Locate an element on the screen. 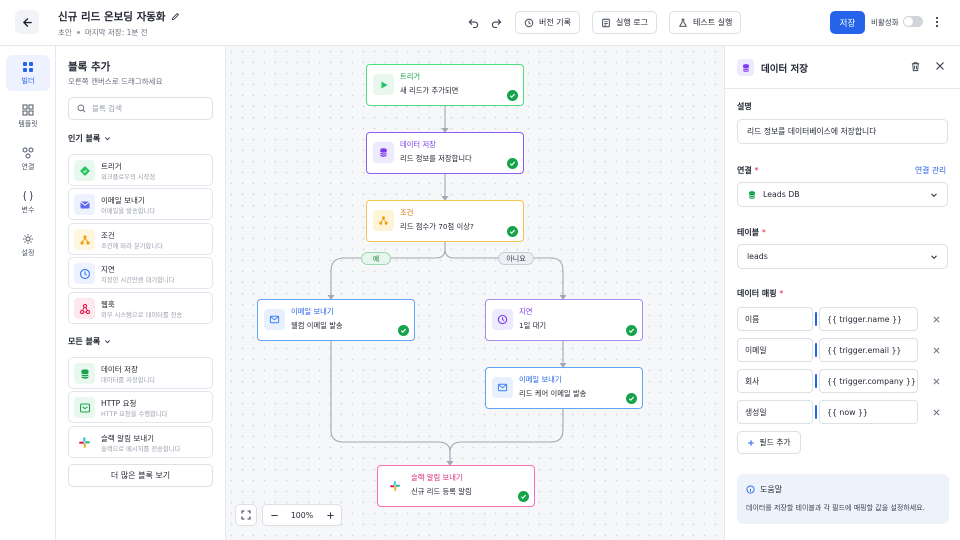 This screenshot has height=540, width=960. run-log-button: 실행 로그 is located at coordinates (624, 22).